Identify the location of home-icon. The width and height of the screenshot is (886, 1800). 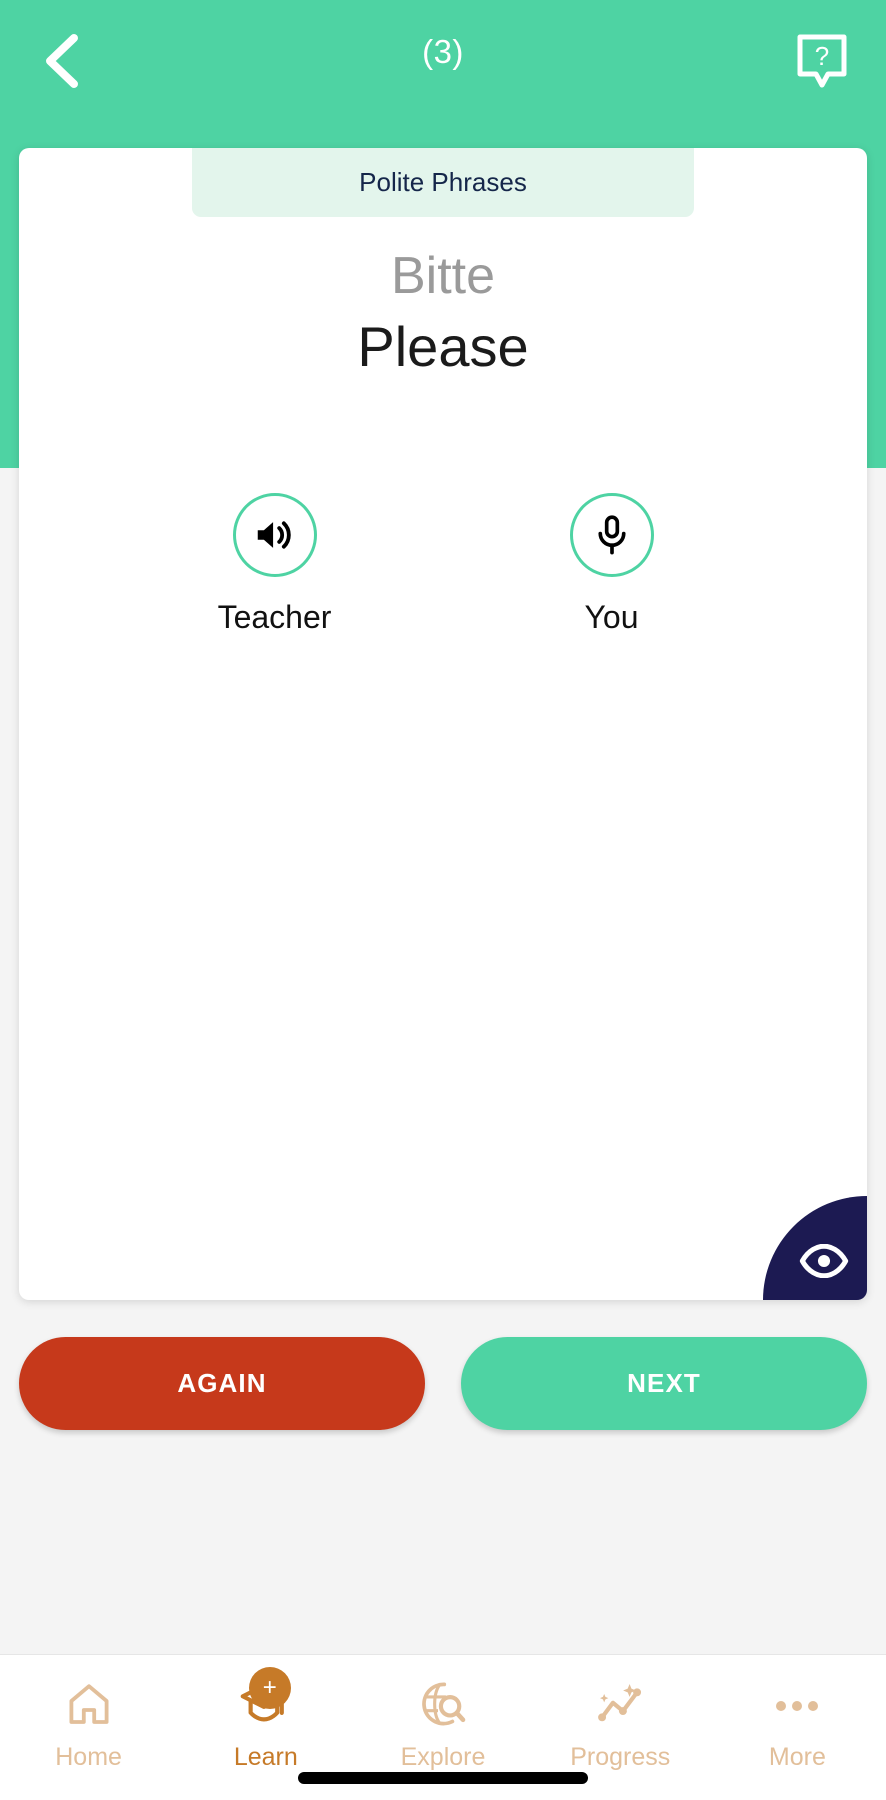
(89, 1704).